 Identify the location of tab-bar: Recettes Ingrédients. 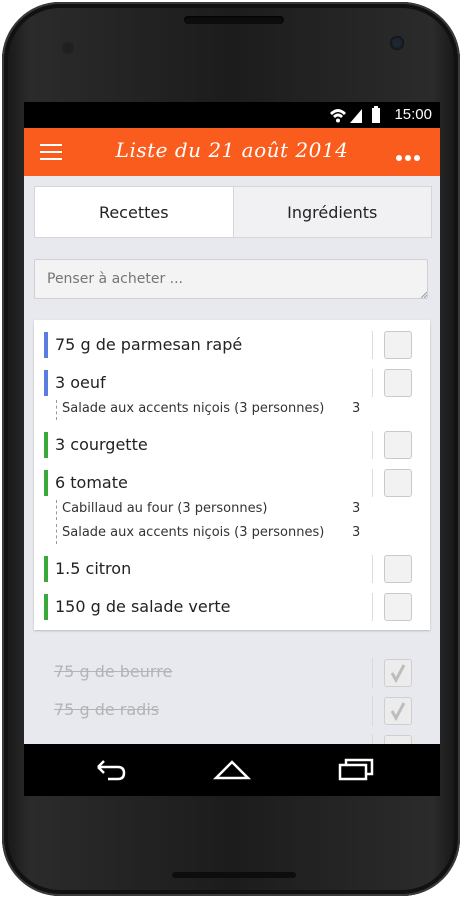
(233, 212).